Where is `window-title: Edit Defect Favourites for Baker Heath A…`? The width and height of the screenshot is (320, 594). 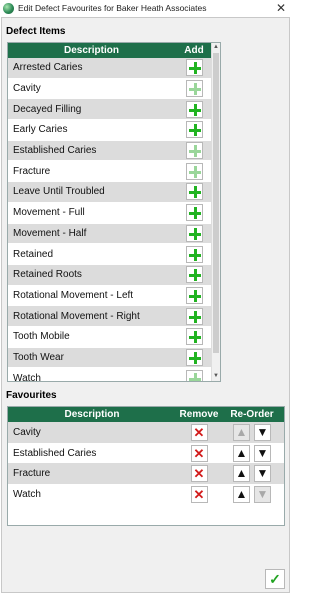
window-title: Edit Defect Favourites for Baker Heath A… is located at coordinates (112, 8).